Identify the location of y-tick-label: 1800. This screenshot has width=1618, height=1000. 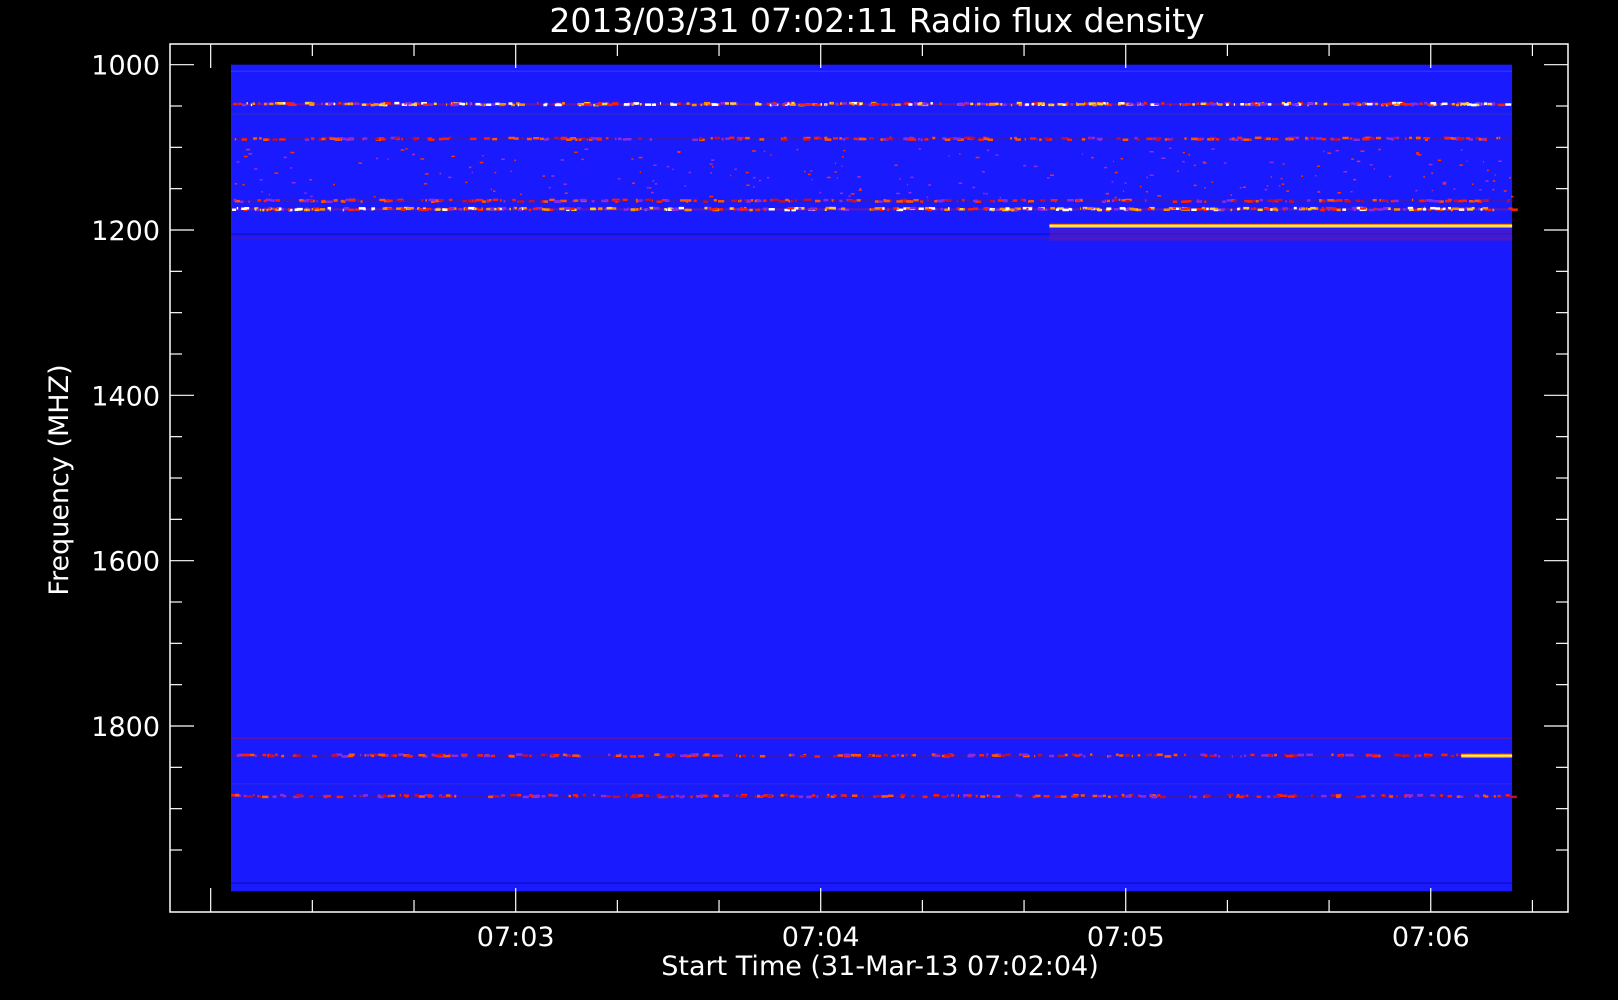
(125, 727).